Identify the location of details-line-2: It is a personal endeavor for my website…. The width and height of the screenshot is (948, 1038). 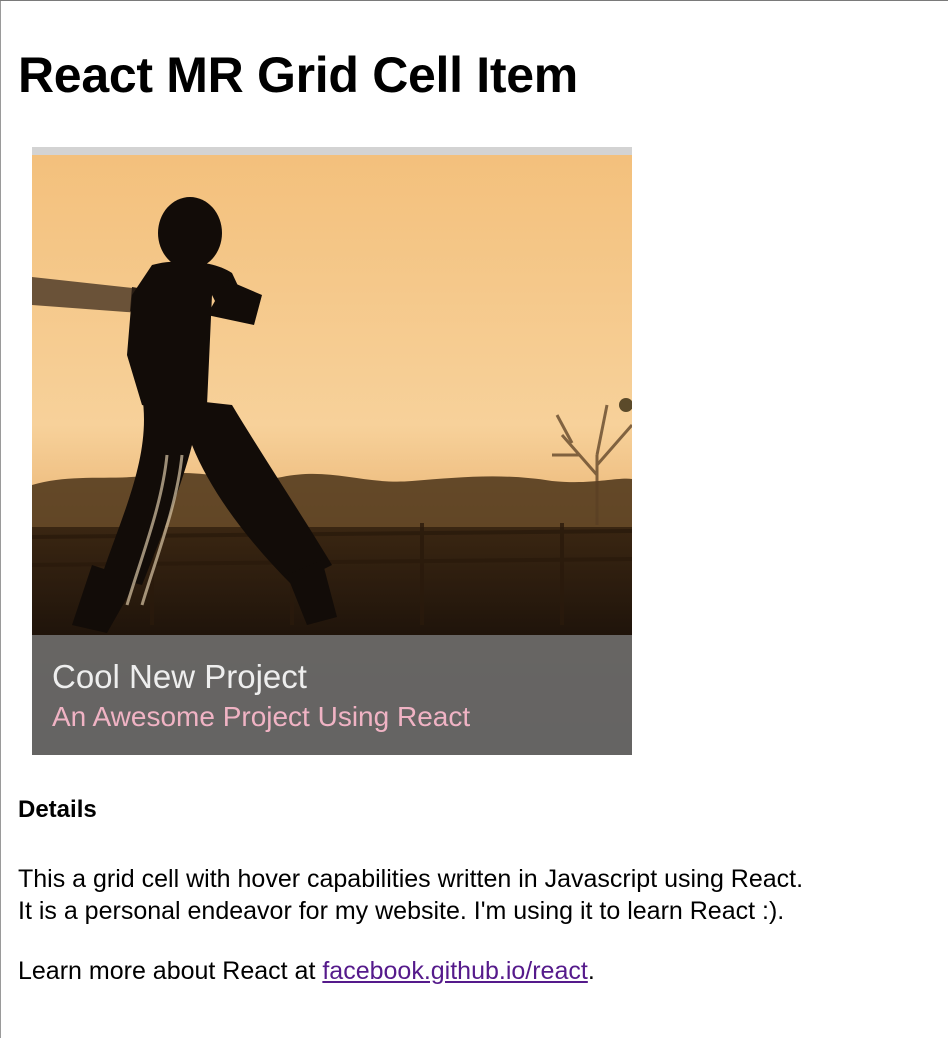
(401, 911).